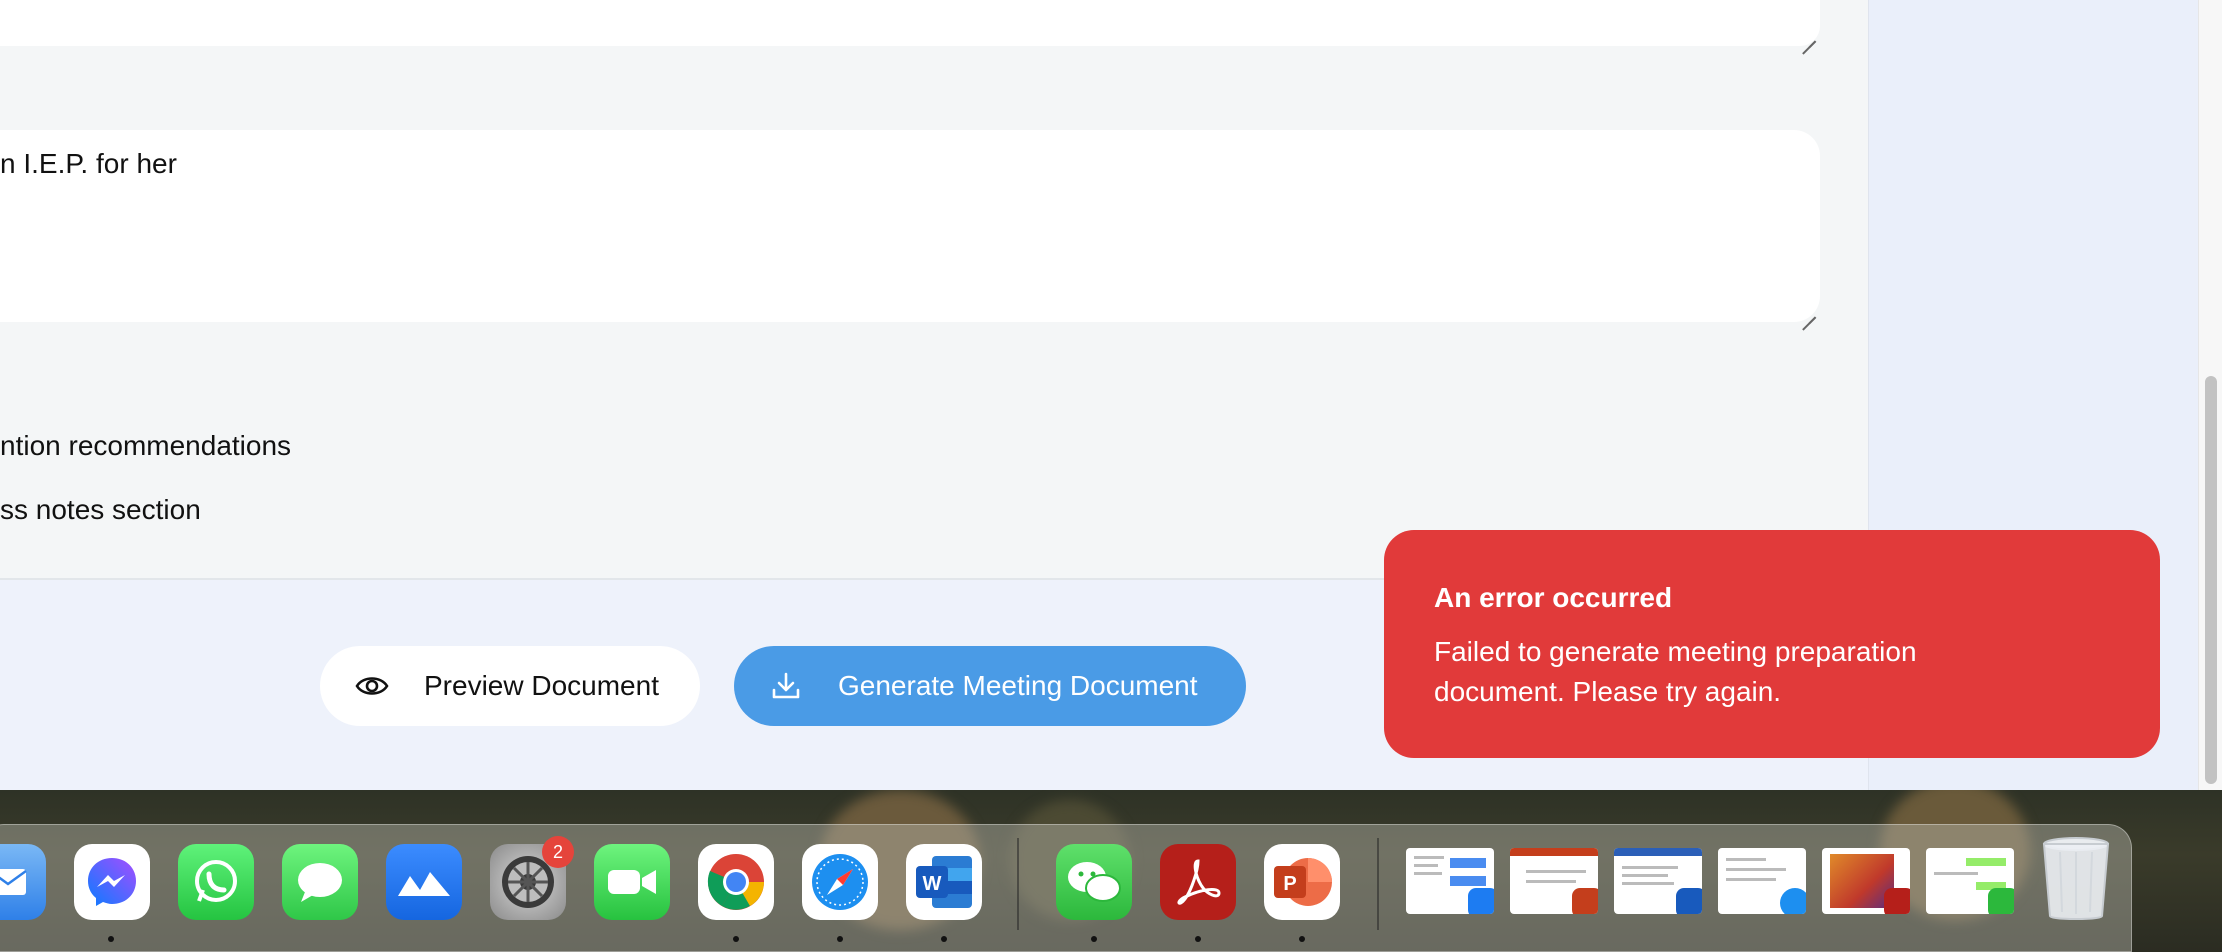 The height and width of the screenshot is (952, 2222). I want to click on collaboration-app-icon, so click(424, 882).